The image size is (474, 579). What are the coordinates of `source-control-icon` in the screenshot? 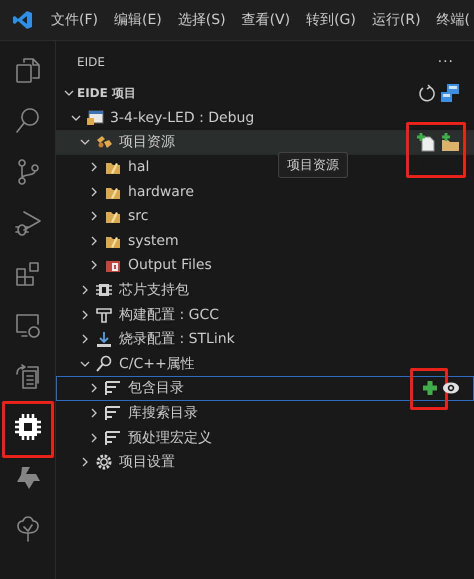 It's located at (28, 172).